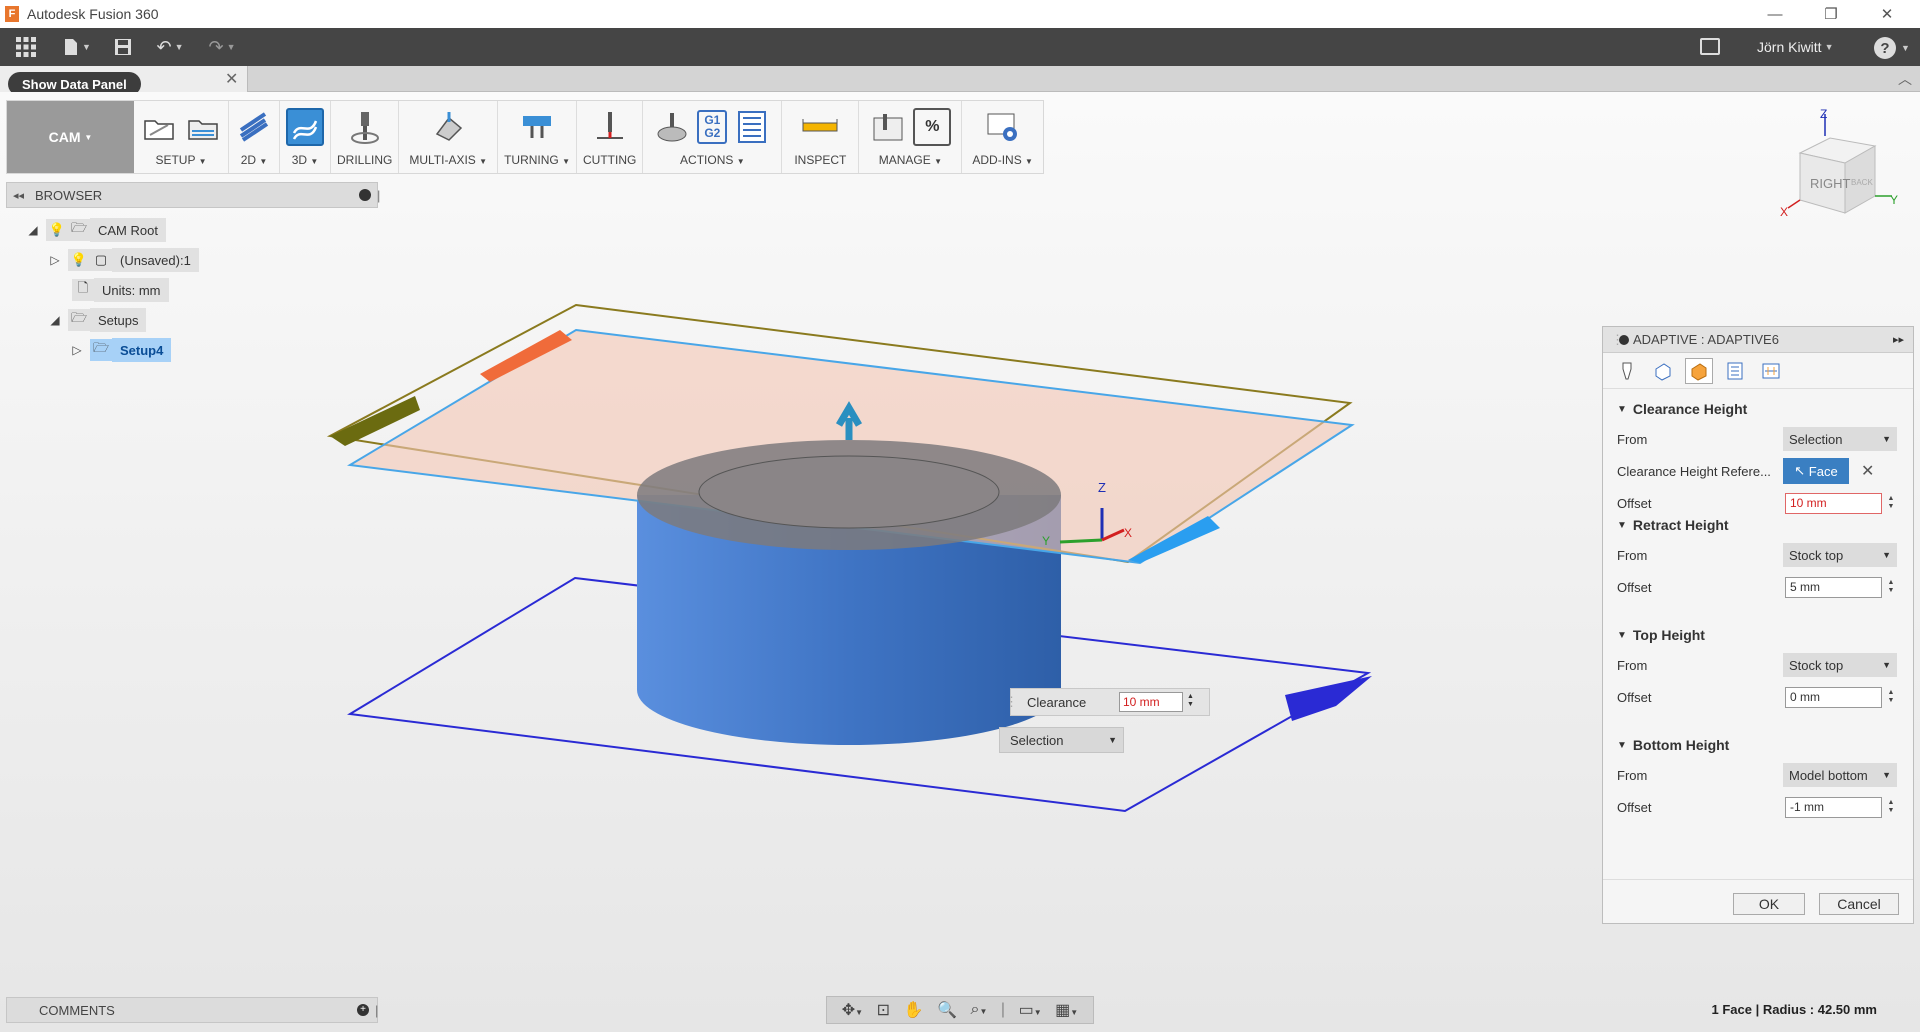 Image resolution: width=1920 pixels, height=1032 pixels. I want to click on browser-pin-icon, so click(365, 195).